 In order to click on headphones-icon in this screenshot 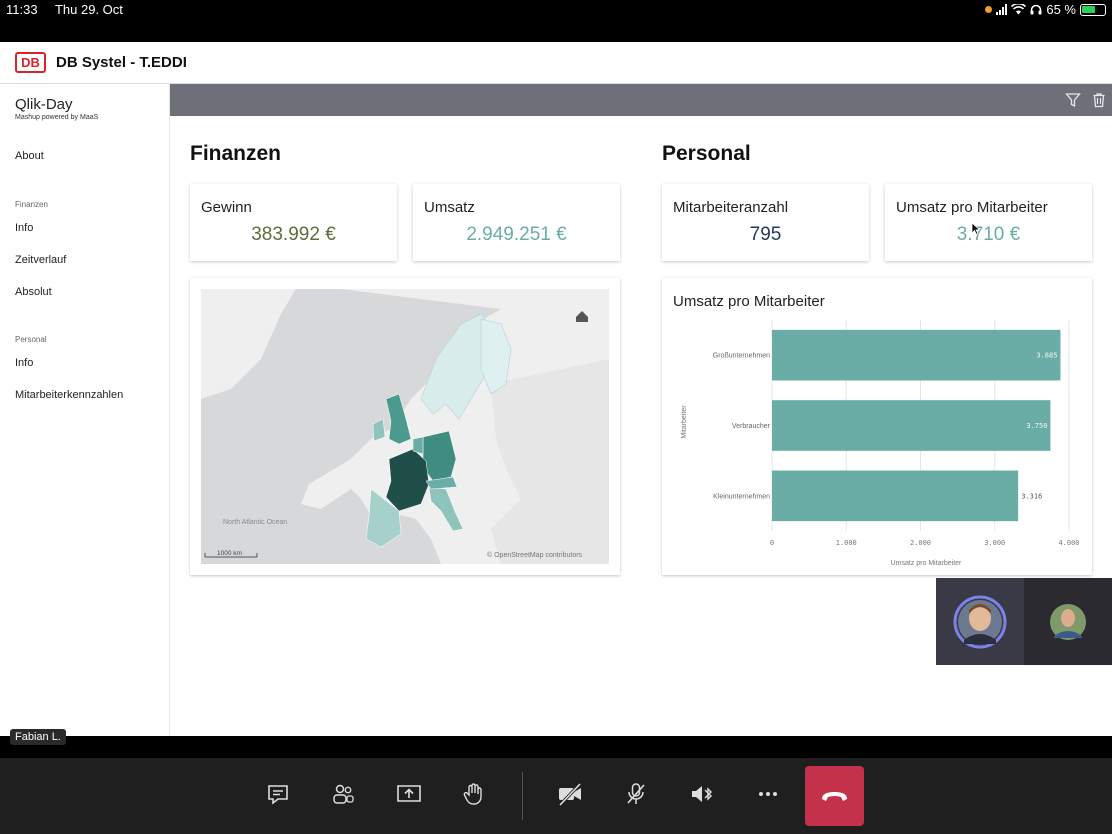, I will do `click(1036, 9)`.